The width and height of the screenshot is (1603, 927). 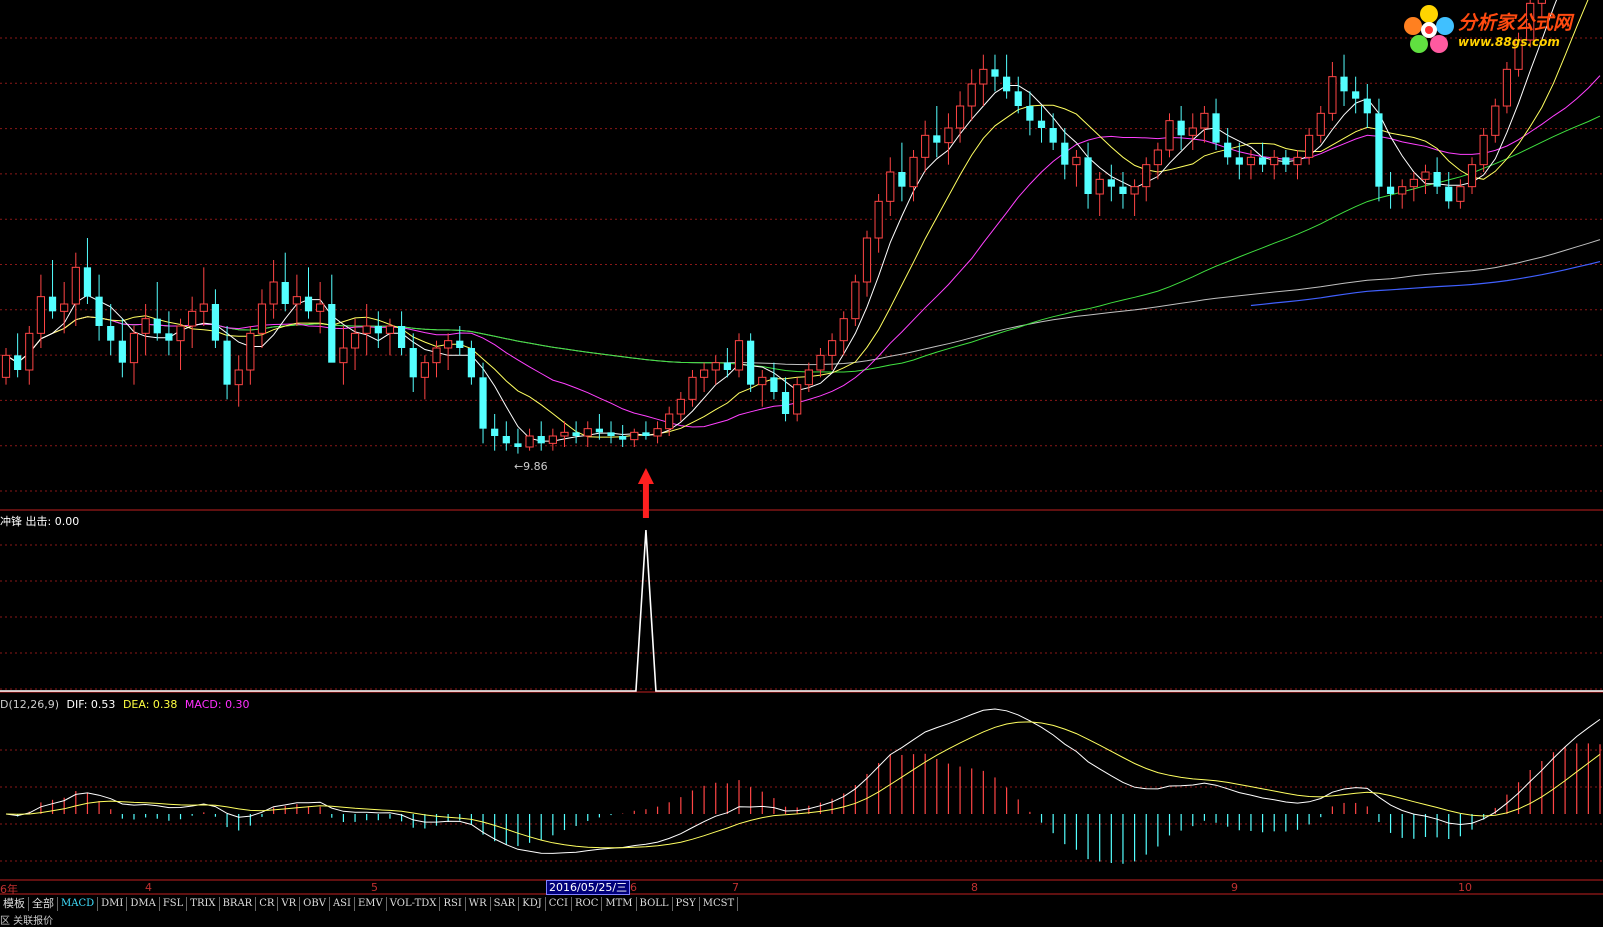 I want to click on tab-mcst: MCST, so click(x=719, y=904).